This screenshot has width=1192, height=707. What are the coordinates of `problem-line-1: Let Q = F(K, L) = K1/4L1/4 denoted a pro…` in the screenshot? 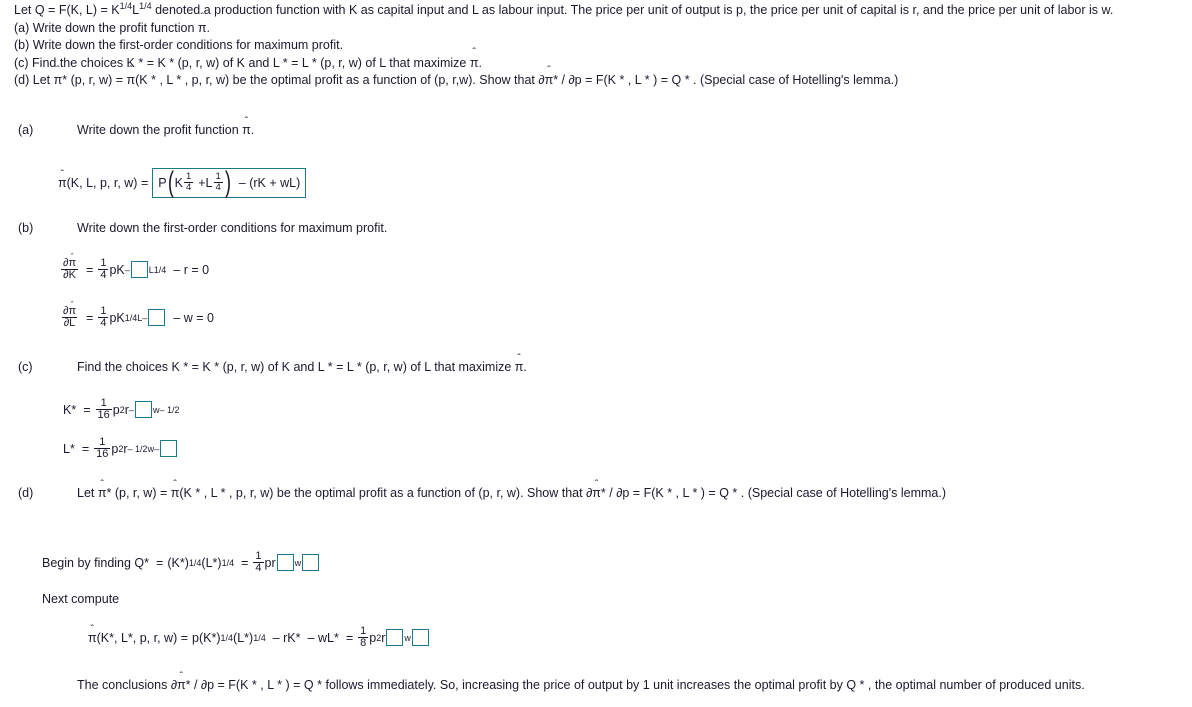 It's located at (599, 10).